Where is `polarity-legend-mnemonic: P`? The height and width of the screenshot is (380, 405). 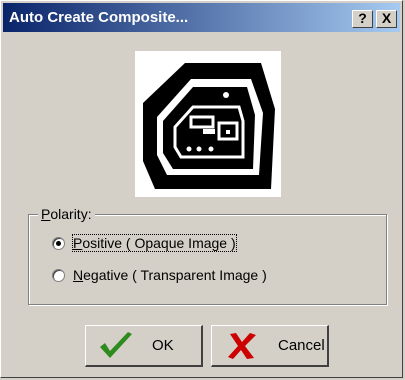
polarity-legend-mnemonic: P is located at coordinates (46, 214).